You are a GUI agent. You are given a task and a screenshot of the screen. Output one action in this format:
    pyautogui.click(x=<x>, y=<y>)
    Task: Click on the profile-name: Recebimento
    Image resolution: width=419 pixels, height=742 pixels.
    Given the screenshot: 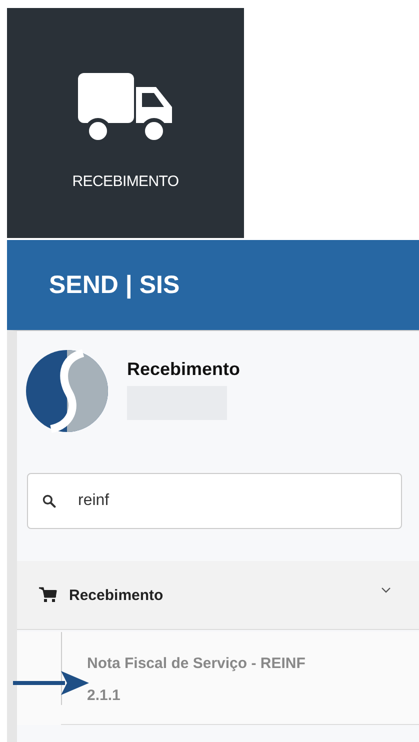 What is the action you would take?
    pyautogui.click(x=183, y=369)
    